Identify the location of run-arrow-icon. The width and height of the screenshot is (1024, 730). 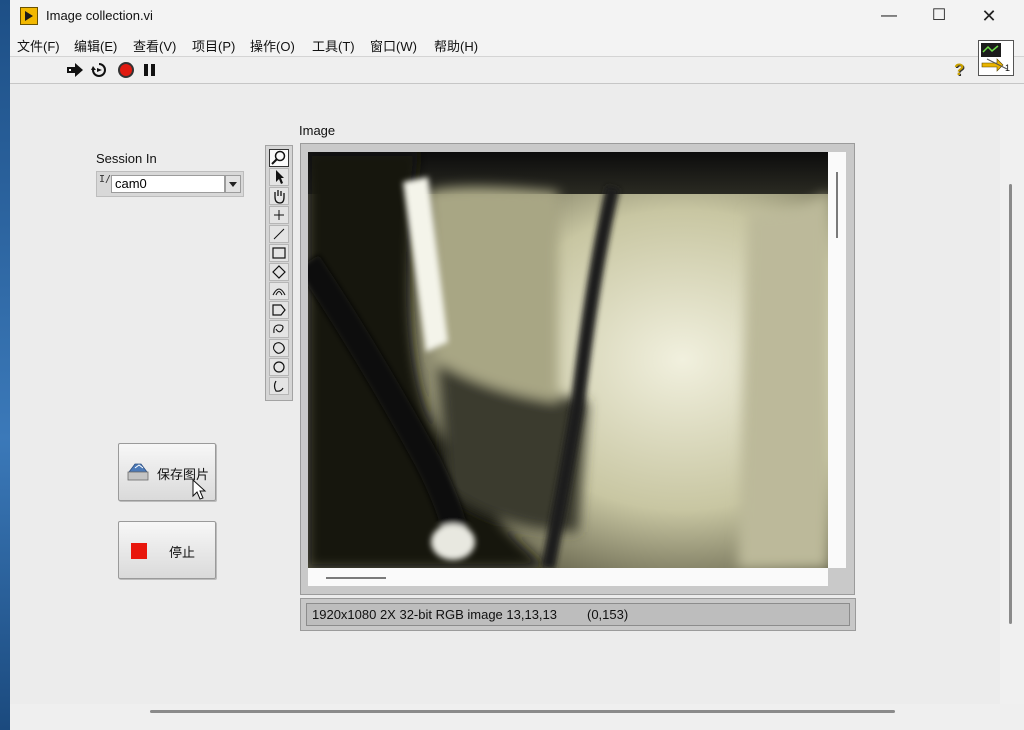
(75, 70).